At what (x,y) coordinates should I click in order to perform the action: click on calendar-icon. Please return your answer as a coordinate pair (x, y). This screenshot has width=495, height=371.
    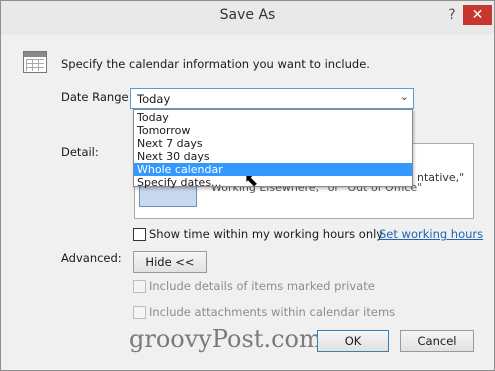
    Looking at the image, I should click on (35, 62).